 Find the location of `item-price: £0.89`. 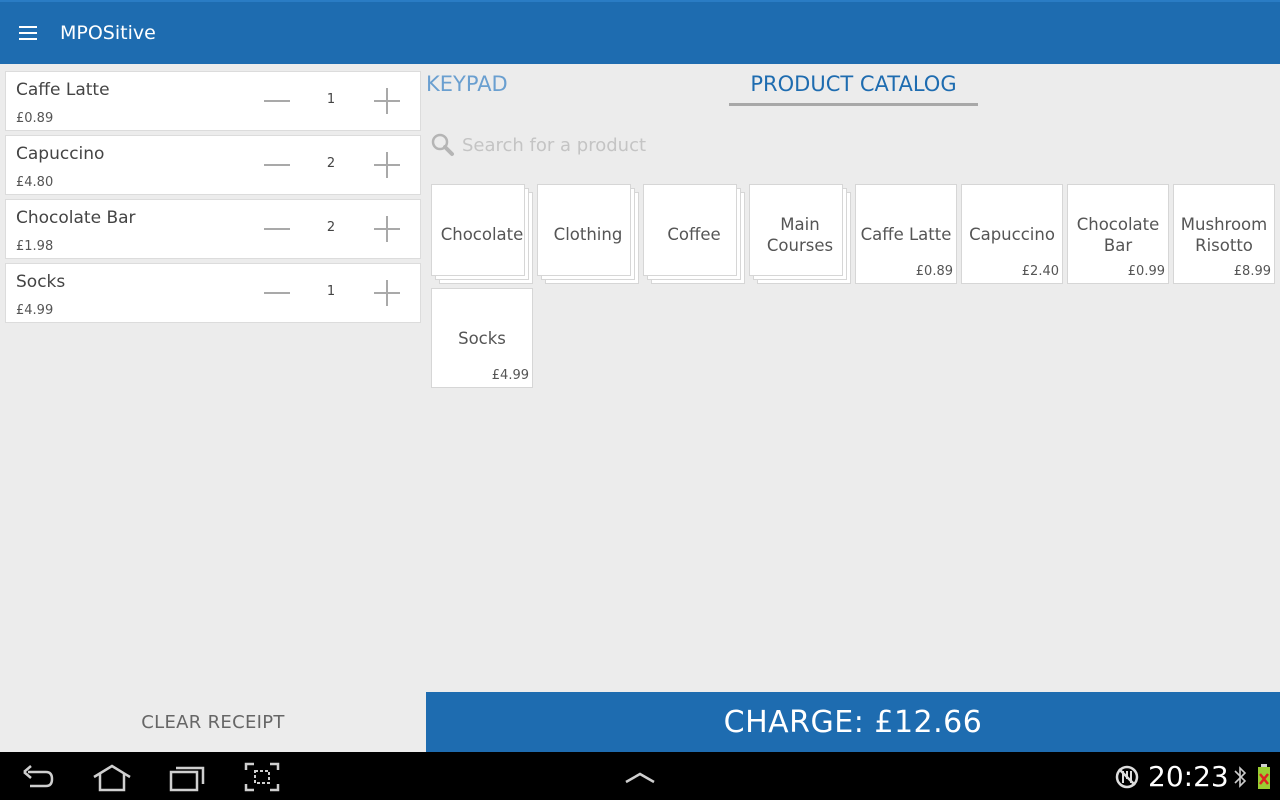

item-price: £0.89 is located at coordinates (35, 118).